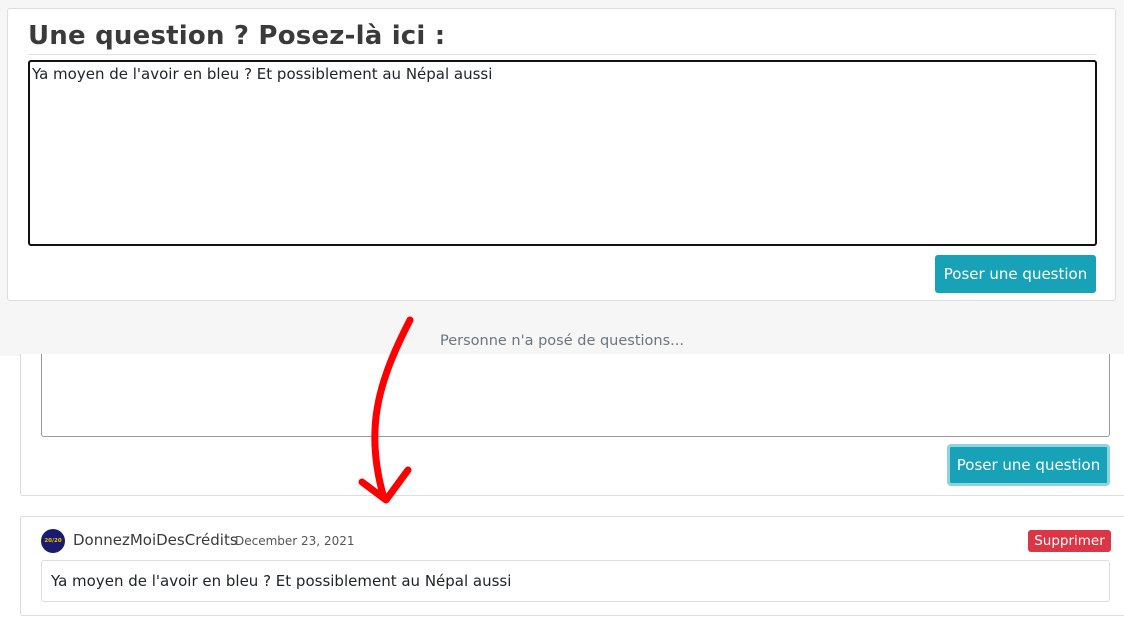 This screenshot has height=622, width=1124. Describe the element at coordinates (575, 395) in the screenshot. I see `question-textarea-after` at that location.